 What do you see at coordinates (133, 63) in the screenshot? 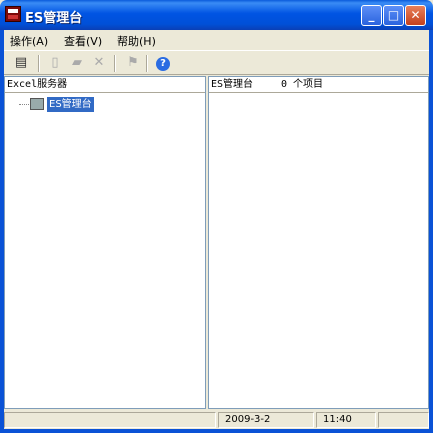
I see `flag-icon: ⚑` at bounding box center [133, 63].